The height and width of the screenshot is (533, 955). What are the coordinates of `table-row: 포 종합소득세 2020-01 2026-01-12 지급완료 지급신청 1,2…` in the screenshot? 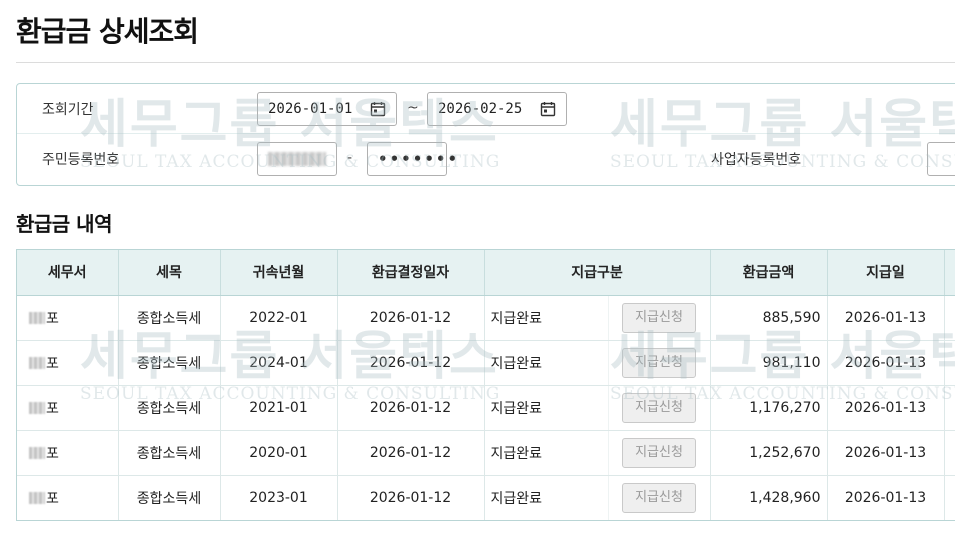 It's located at (486, 453).